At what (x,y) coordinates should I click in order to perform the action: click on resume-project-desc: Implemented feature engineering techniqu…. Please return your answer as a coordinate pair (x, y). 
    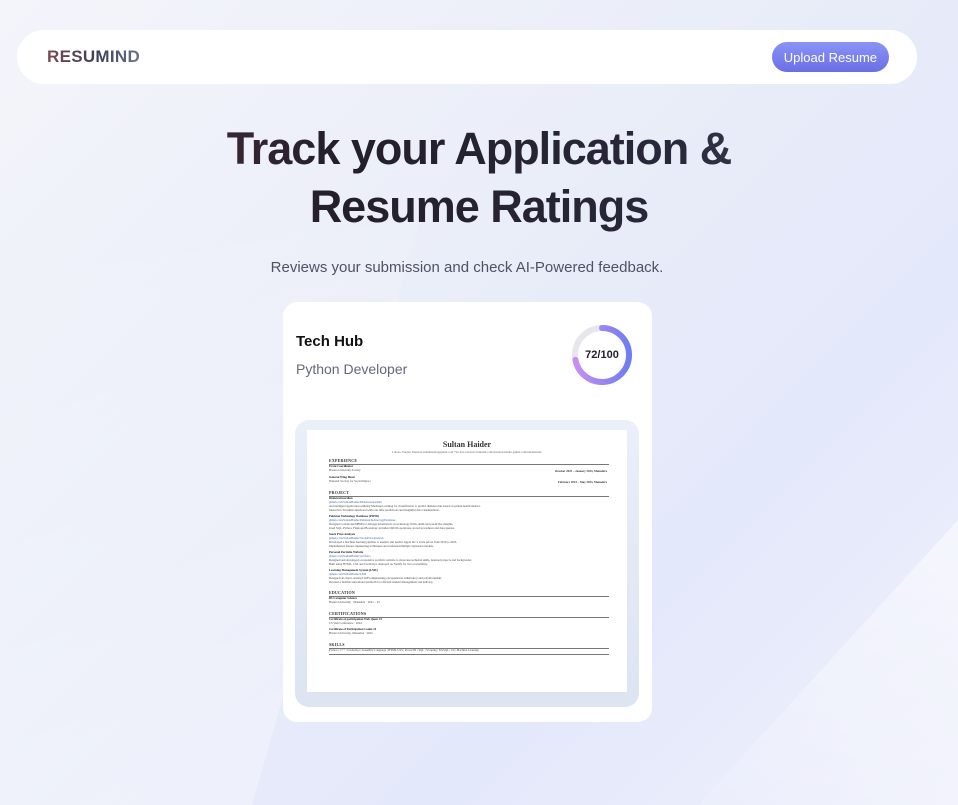
    Looking at the image, I should click on (381, 546).